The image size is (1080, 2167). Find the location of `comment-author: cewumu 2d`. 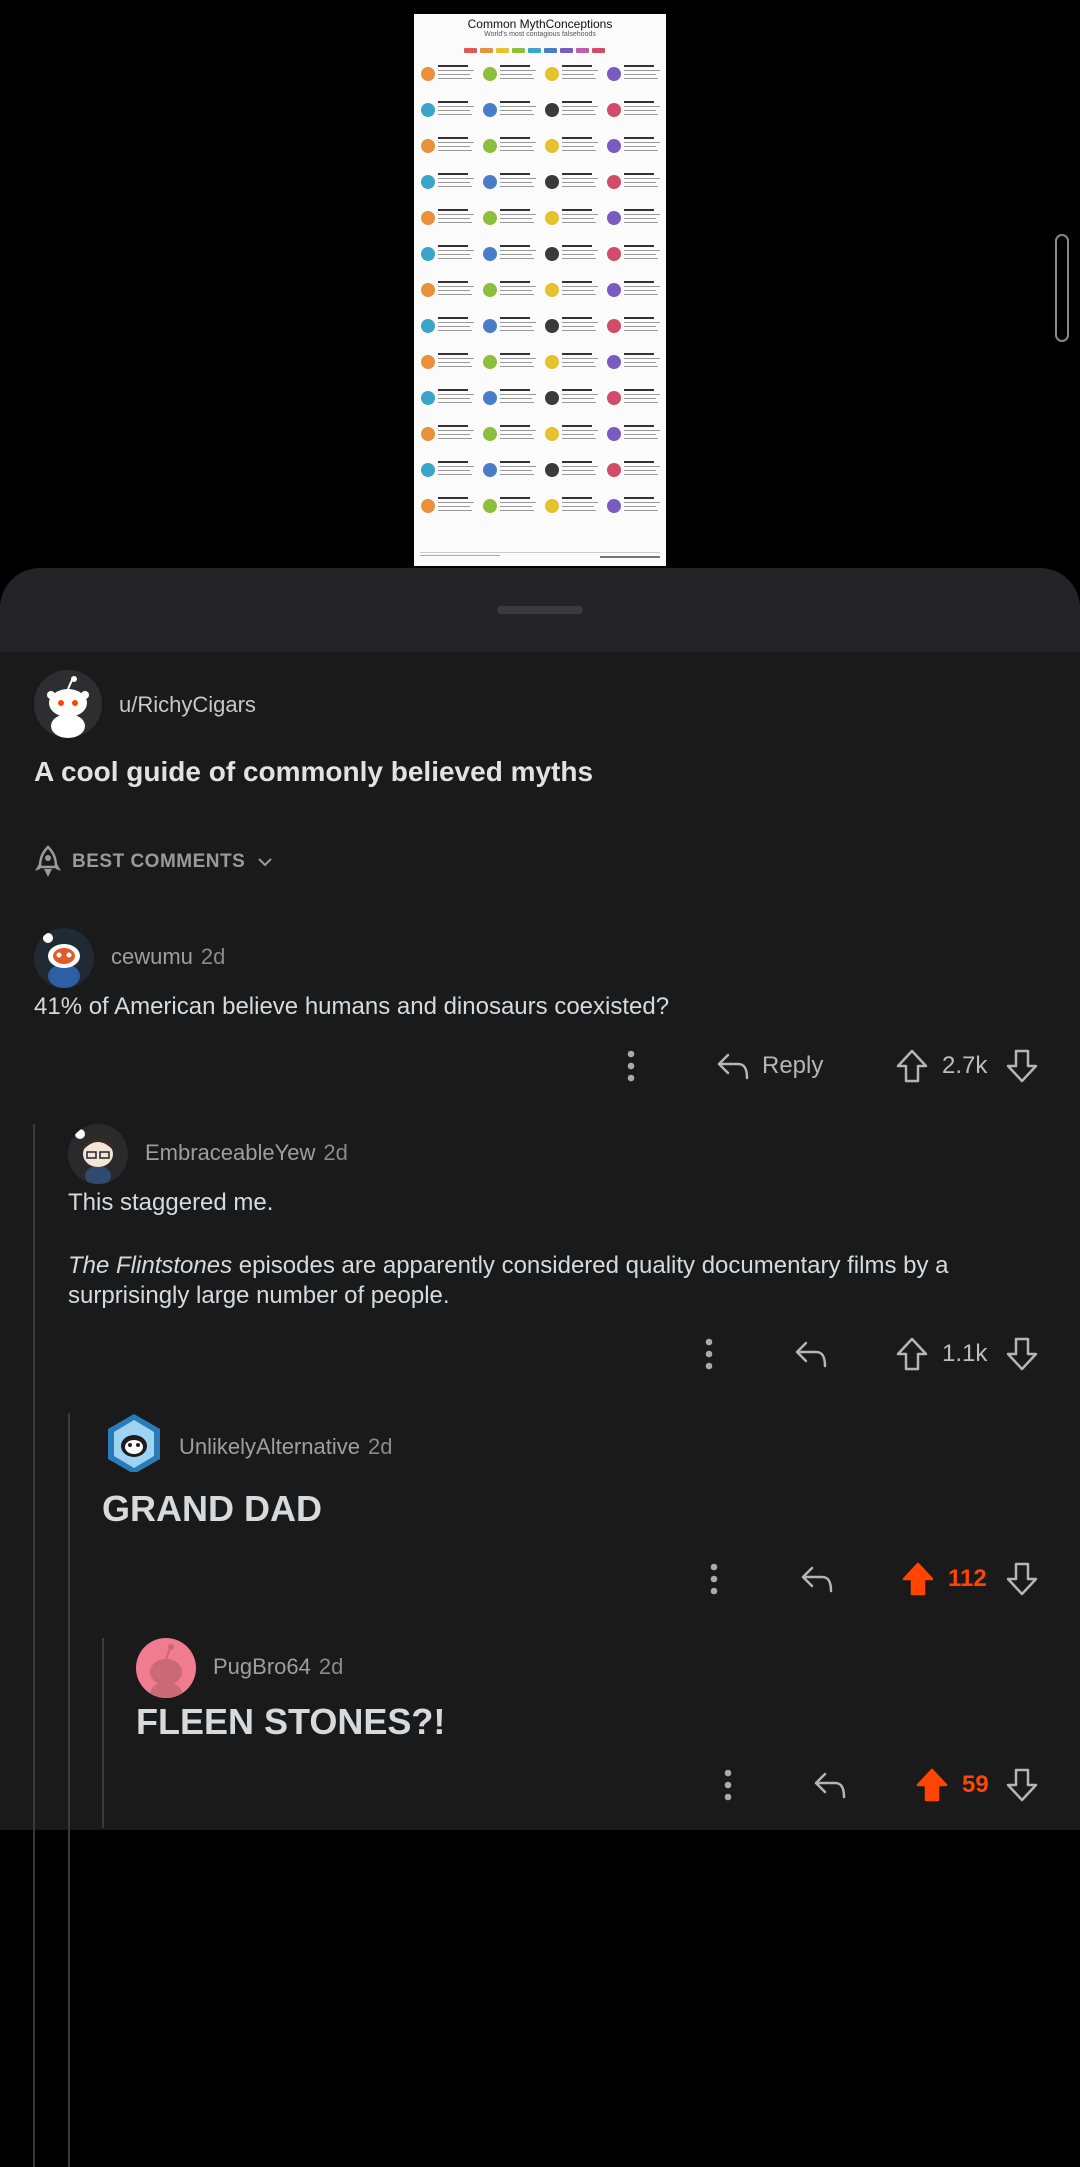

comment-author: cewumu 2d is located at coordinates (168, 957).